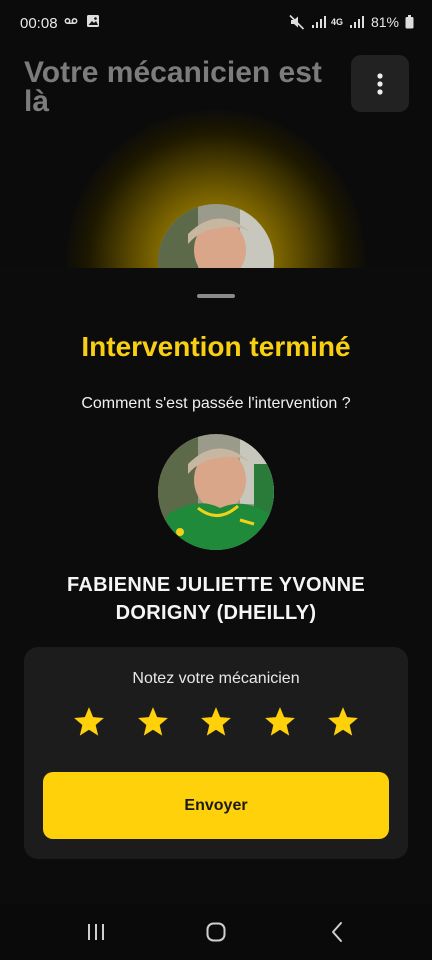  I want to click on network-type-label: 4G, so click(336, 22).